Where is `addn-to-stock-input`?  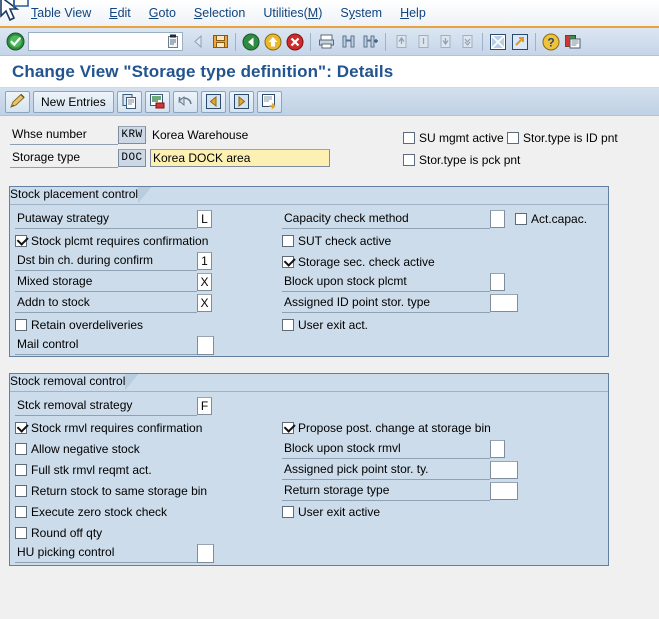 addn-to-stock-input is located at coordinates (204, 303).